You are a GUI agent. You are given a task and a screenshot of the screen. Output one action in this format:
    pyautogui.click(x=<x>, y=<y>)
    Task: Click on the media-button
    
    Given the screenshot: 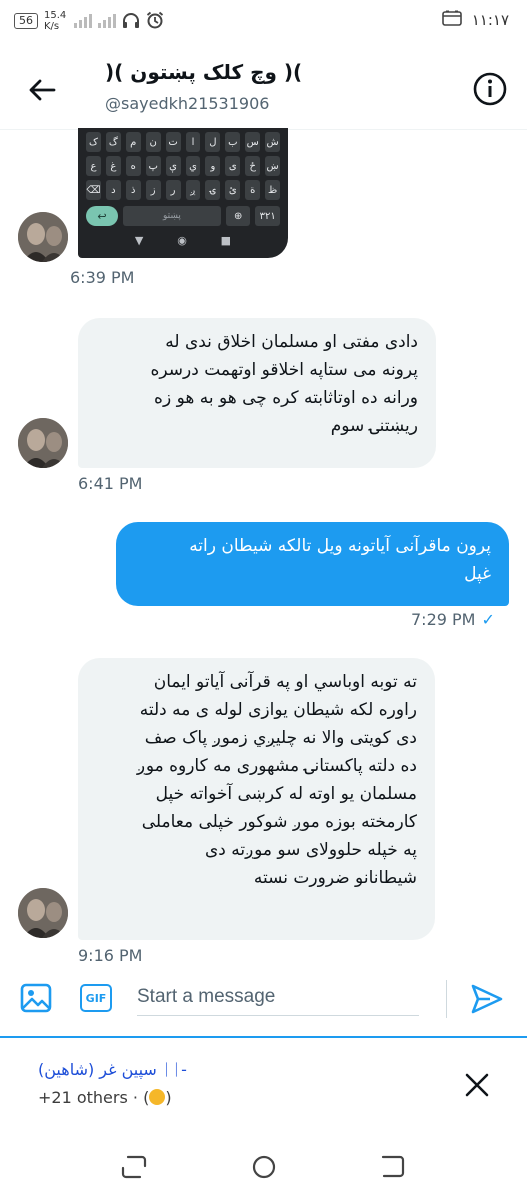 What is the action you would take?
    pyautogui.click(x=36, y=998)
    